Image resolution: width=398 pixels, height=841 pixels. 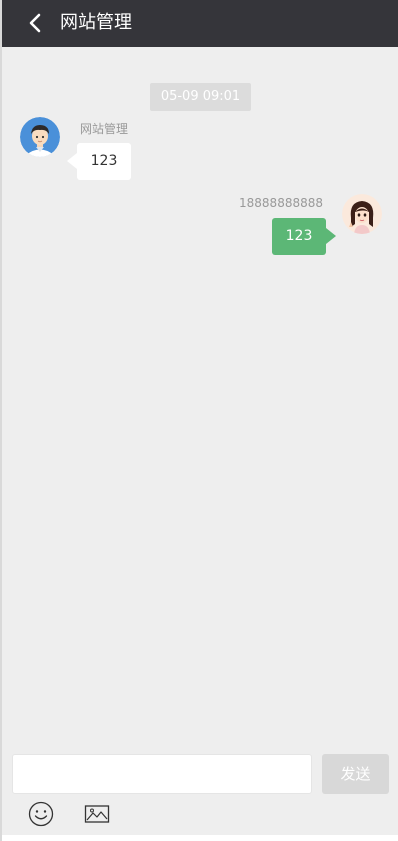 I want to click on image-upload-button, so click(x=97, y=814).